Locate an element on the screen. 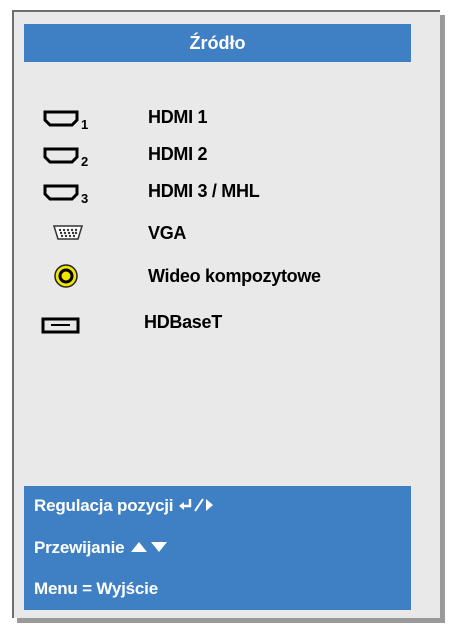 This screenshot has width=449, height=628. hdmi-3-icon: 3 is located at coordinates (65, 195).